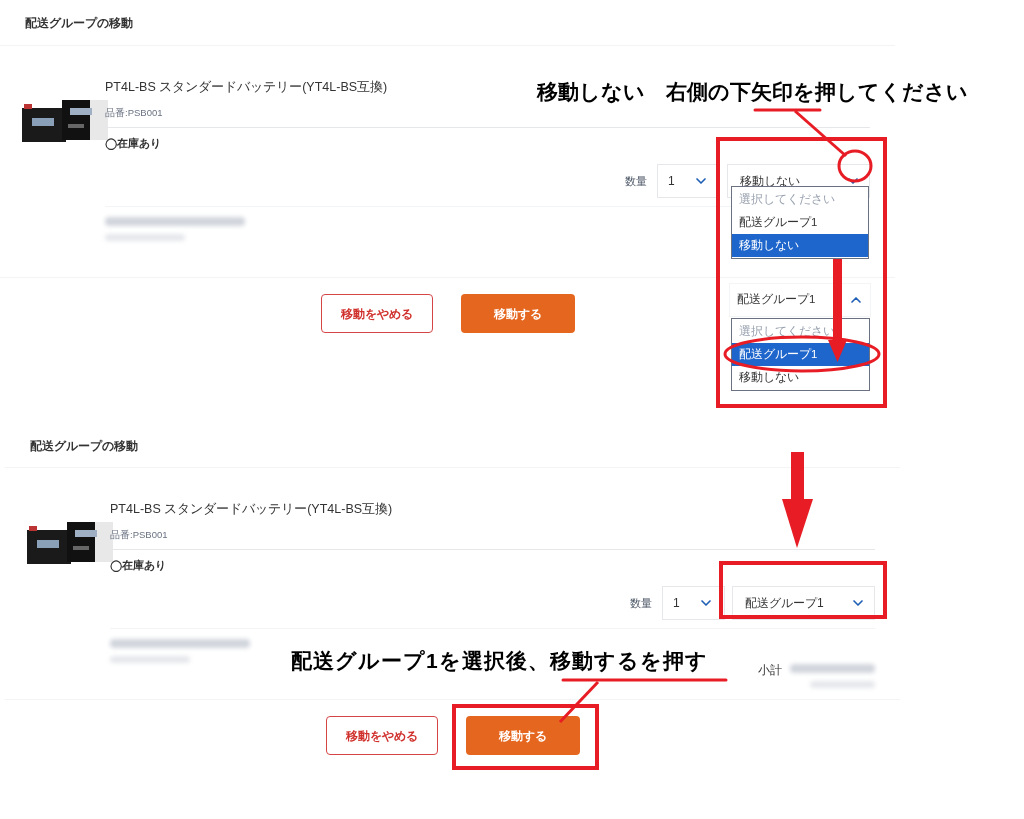 The height and width of the screenshot is (819, 1024). What do you see at coordinates (499, 661) in the screenshot?
I see `instruction-text: 配送グループ1を選択後、移動するを押す` at bounding box center [499, 661].